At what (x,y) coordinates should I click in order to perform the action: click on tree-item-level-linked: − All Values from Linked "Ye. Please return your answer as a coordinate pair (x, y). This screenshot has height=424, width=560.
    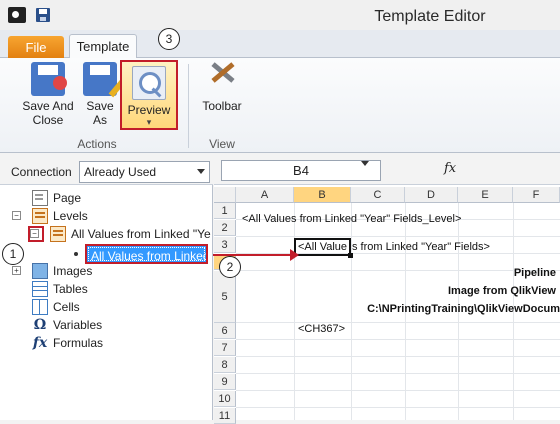
    Looking at the image, I should click on (120, 234).